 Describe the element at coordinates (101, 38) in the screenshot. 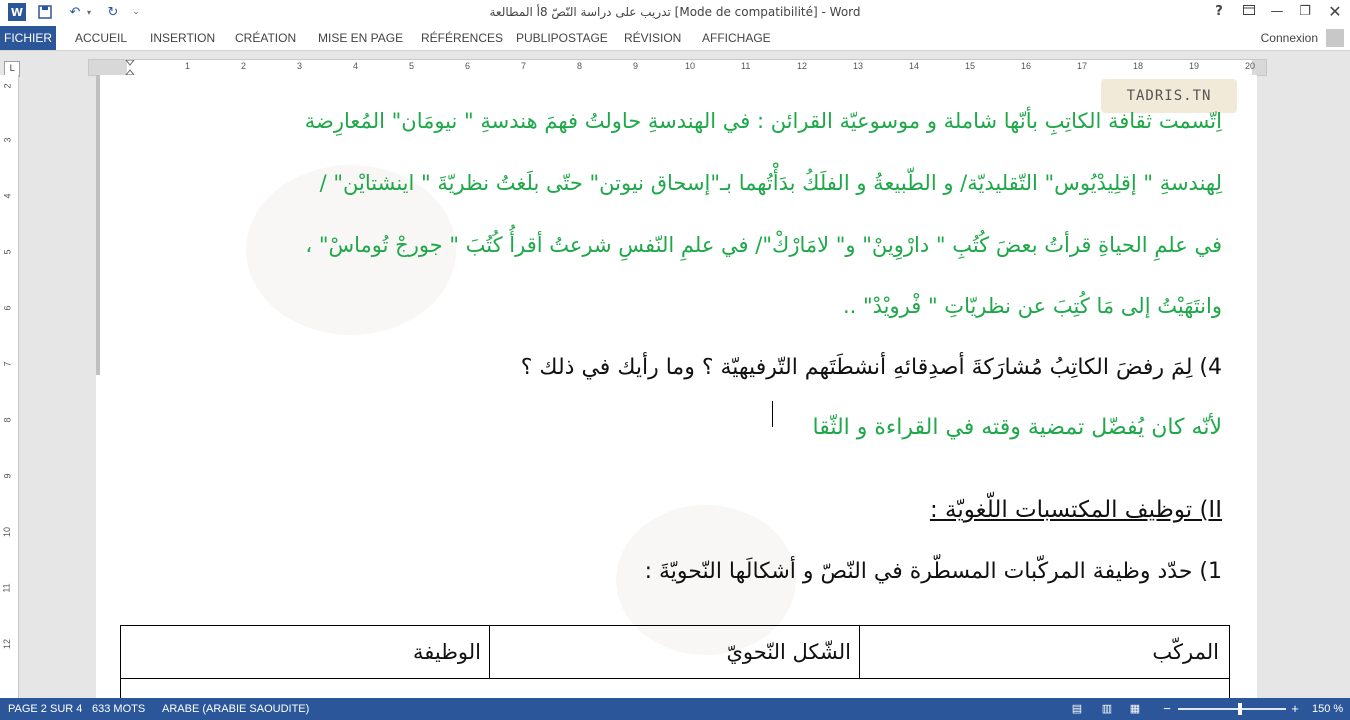

I see `tab-accueil: ACCUEIL` at that location.